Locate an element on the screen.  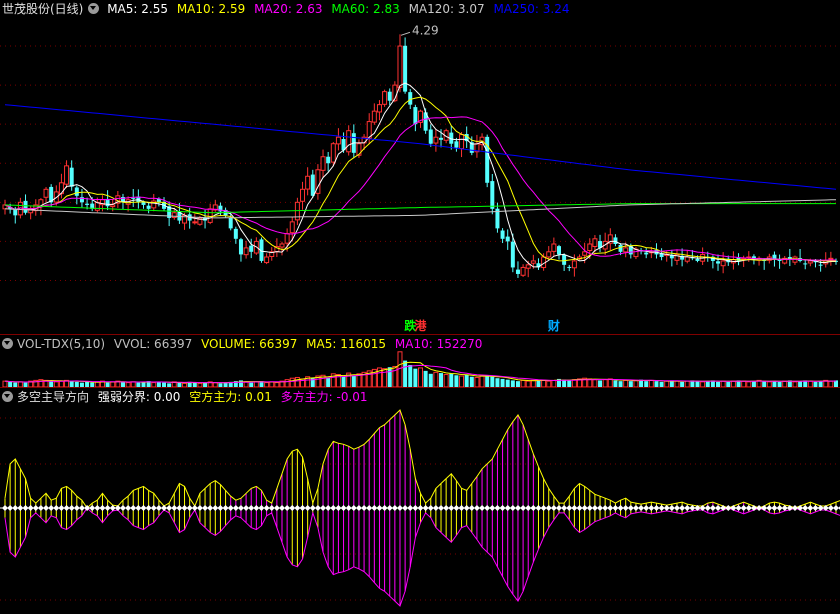
event-badge: 港 is located at coordinates (421, 326).